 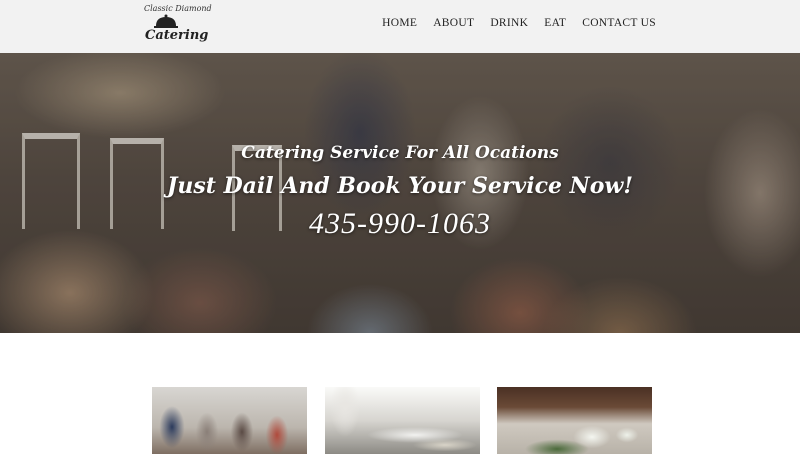 What do you see at coordinates (574, 420) in the screenshot?
I see `thumbnail-venue` at bounding box center [574, 420].